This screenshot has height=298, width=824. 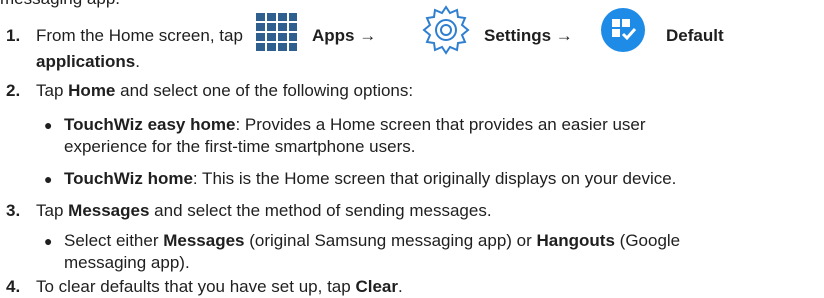 What do you see at coordinates (60, 5) in the screenshot?
I see `top-fragment-text: messaging app.` at bounding box center [60, 5].